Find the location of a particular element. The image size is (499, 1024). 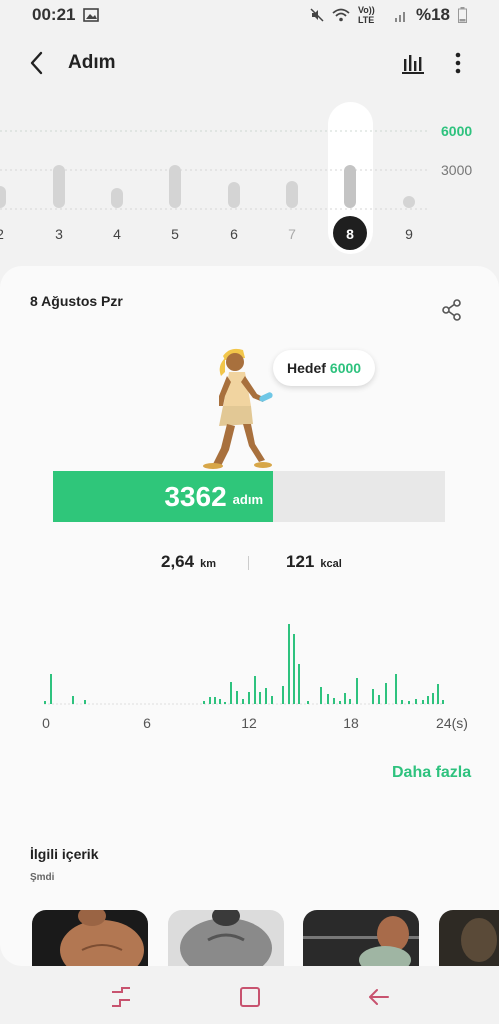

app-bar: Adım is located at coordinates (249, 63).